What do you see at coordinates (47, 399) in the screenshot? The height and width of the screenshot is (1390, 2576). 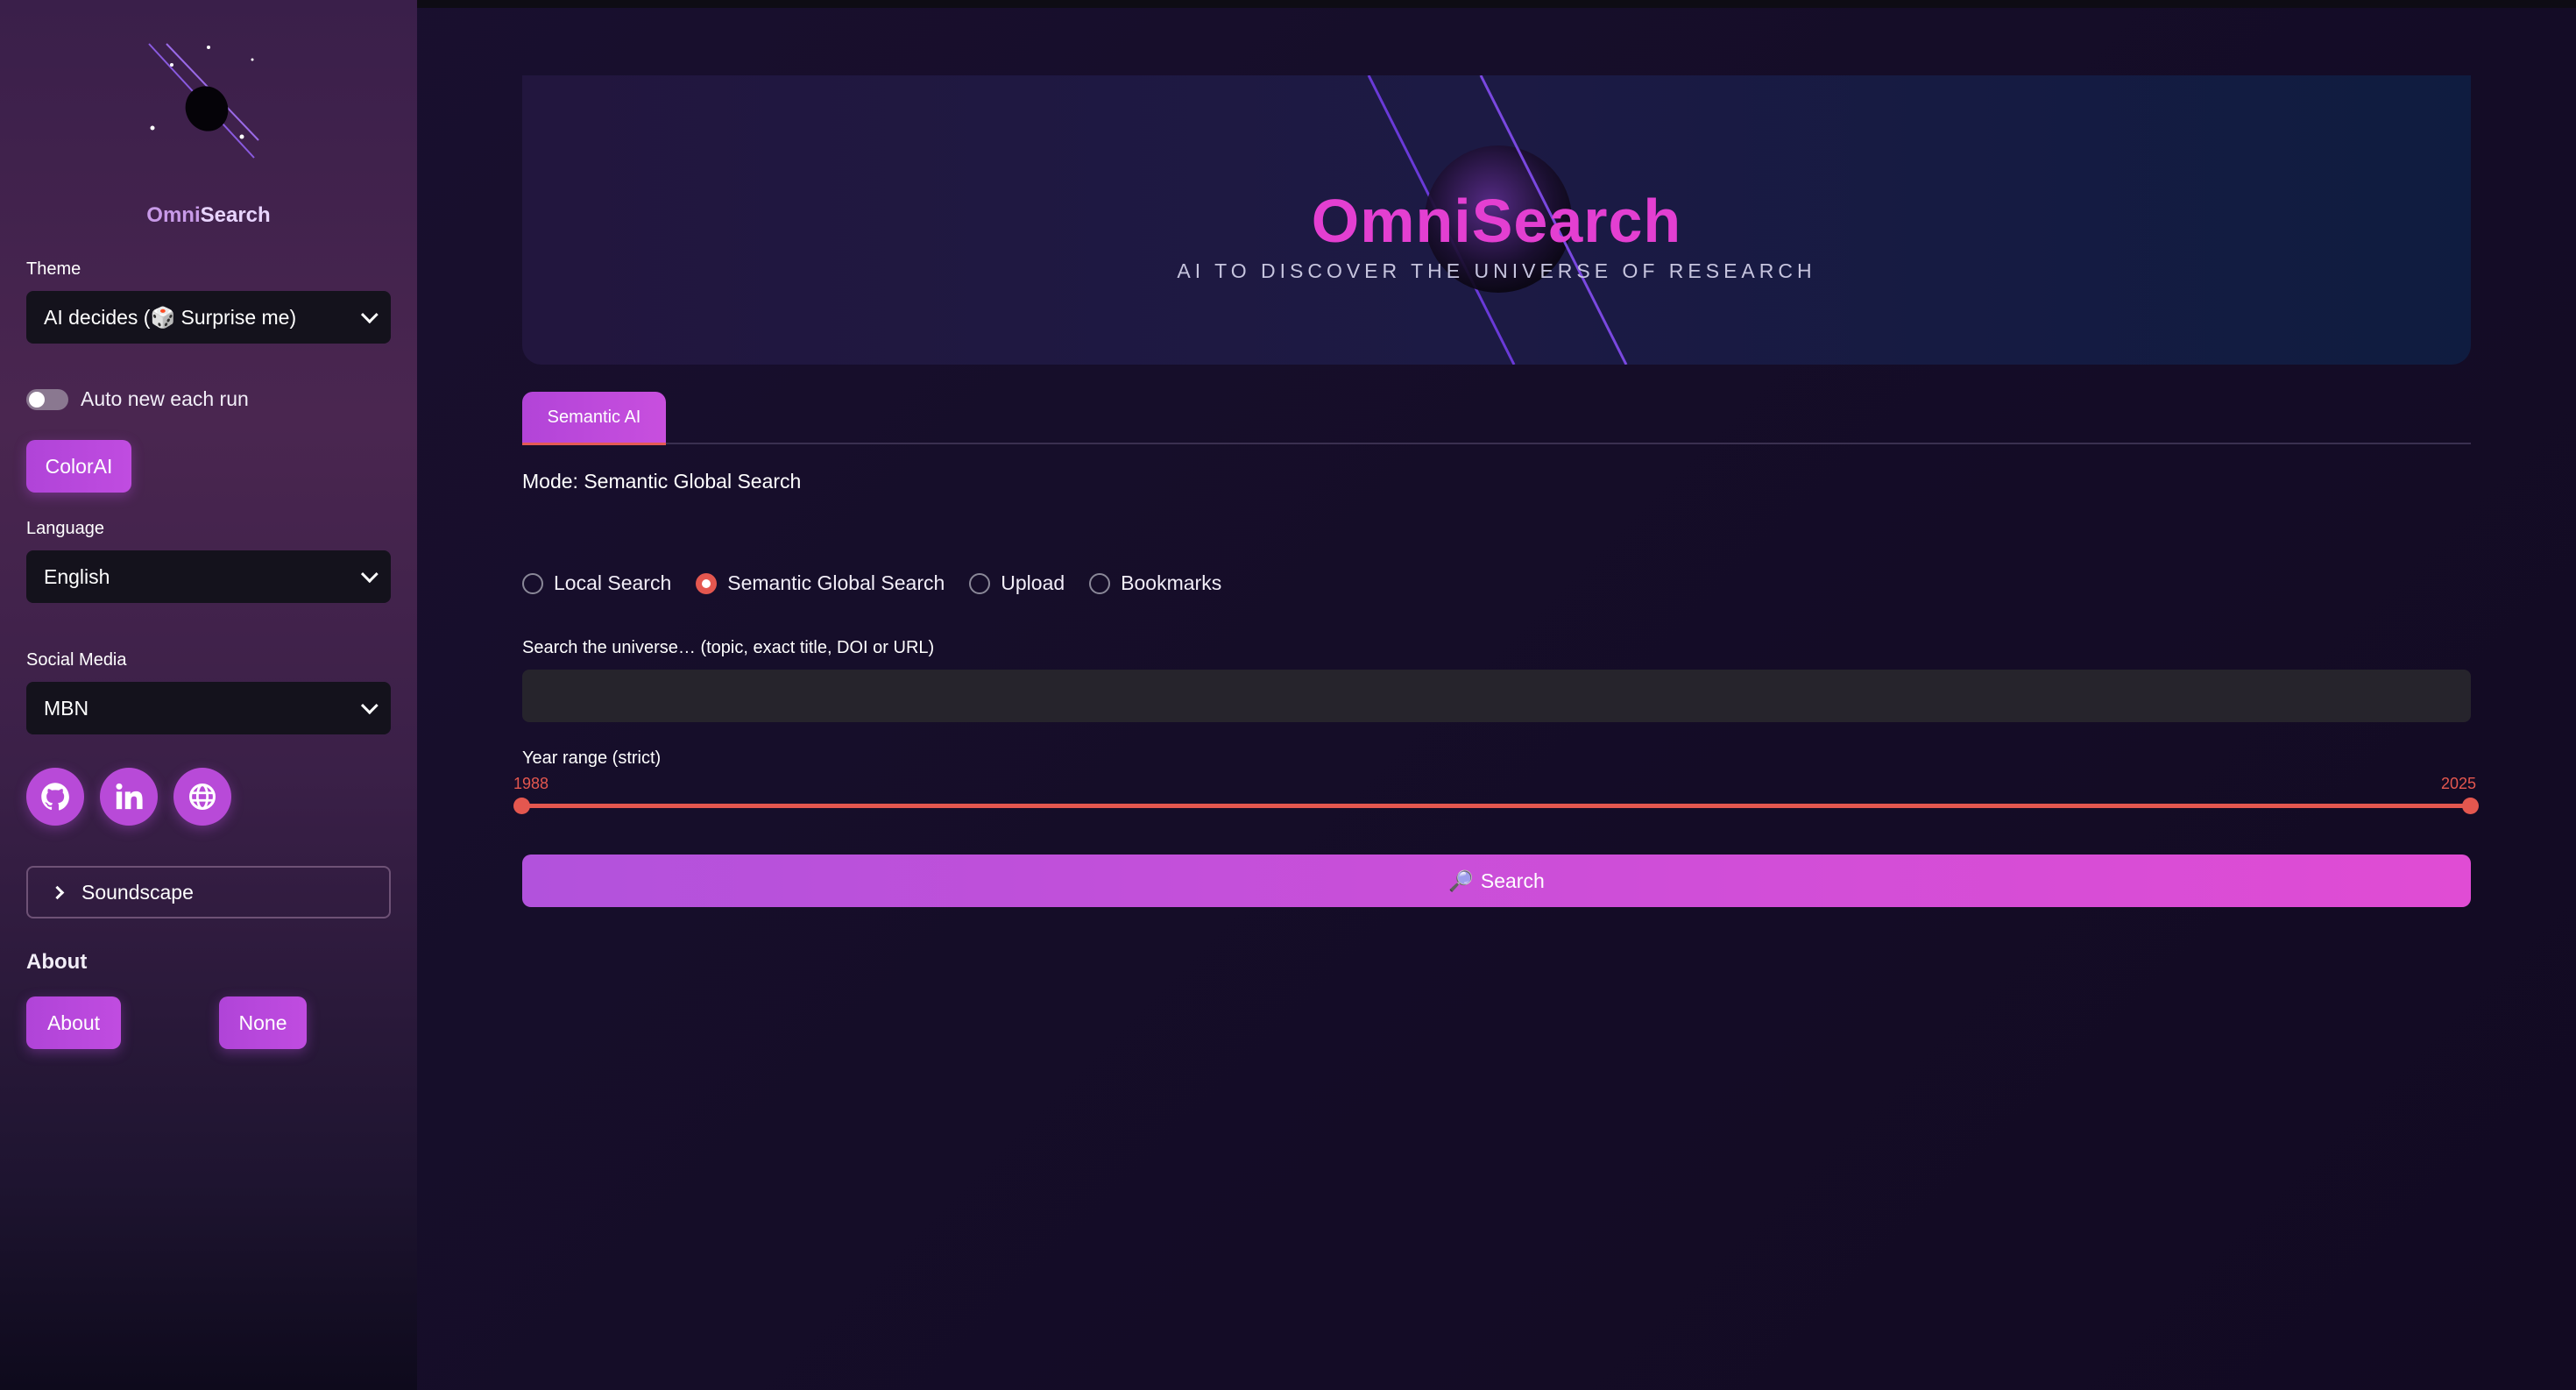 I see `auto-new-toggle` at bounding box center [47, 399].